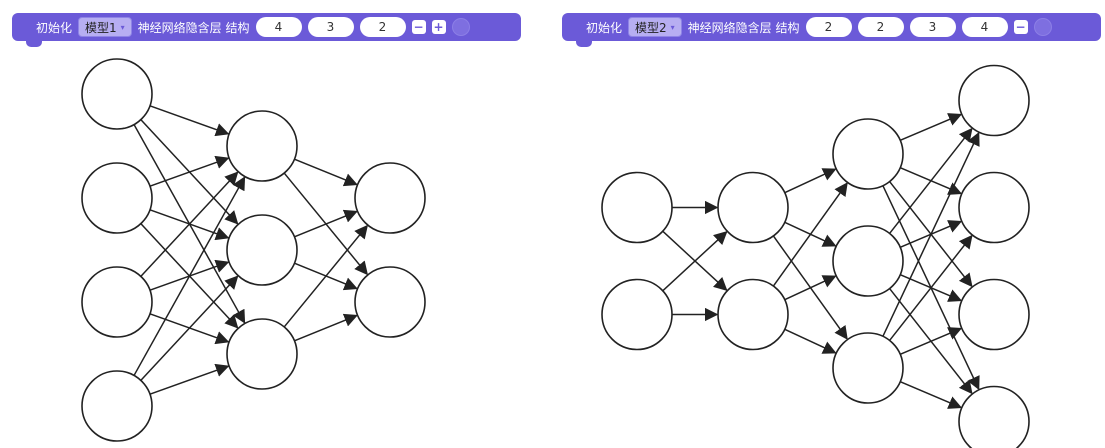 The width and height of the screenshot is (1105, 448). What do you see at coordinates (117, 94) in the screenshot?
I see `neuron-d1-l1-n1` at bounding box center [117, 94].